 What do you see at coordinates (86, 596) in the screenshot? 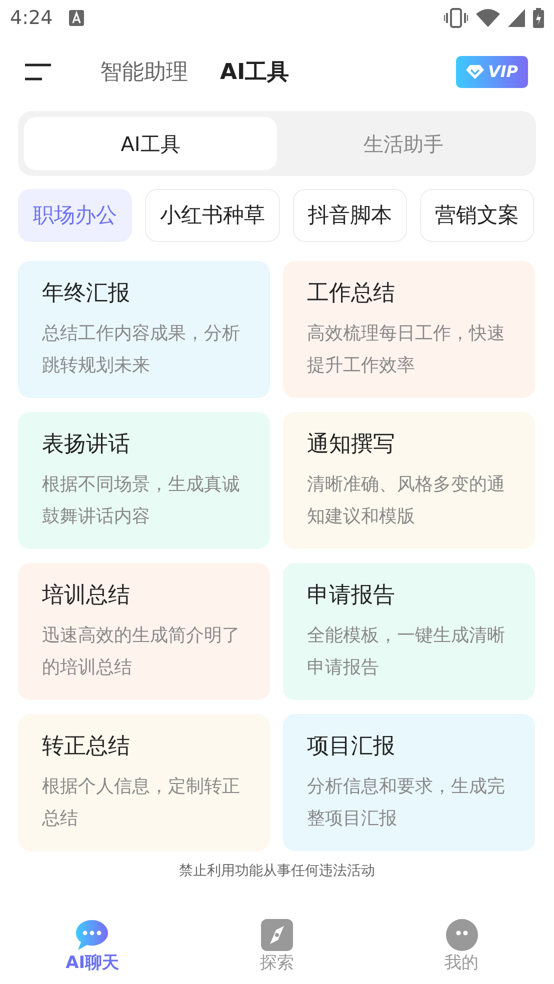
I see `card-title: 培训总结` at bounding box center [86, 596].